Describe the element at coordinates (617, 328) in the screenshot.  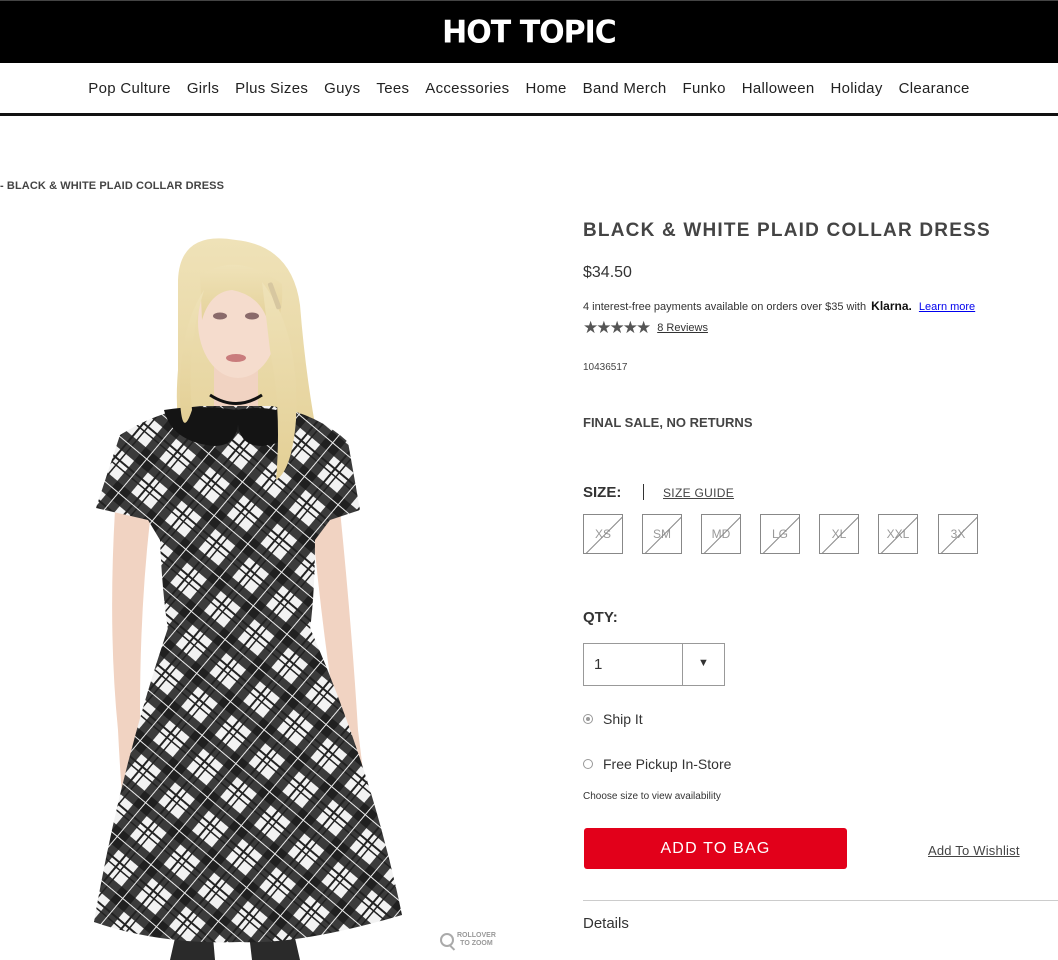
I see `star-rating-icon: ★★★★★` at that location.